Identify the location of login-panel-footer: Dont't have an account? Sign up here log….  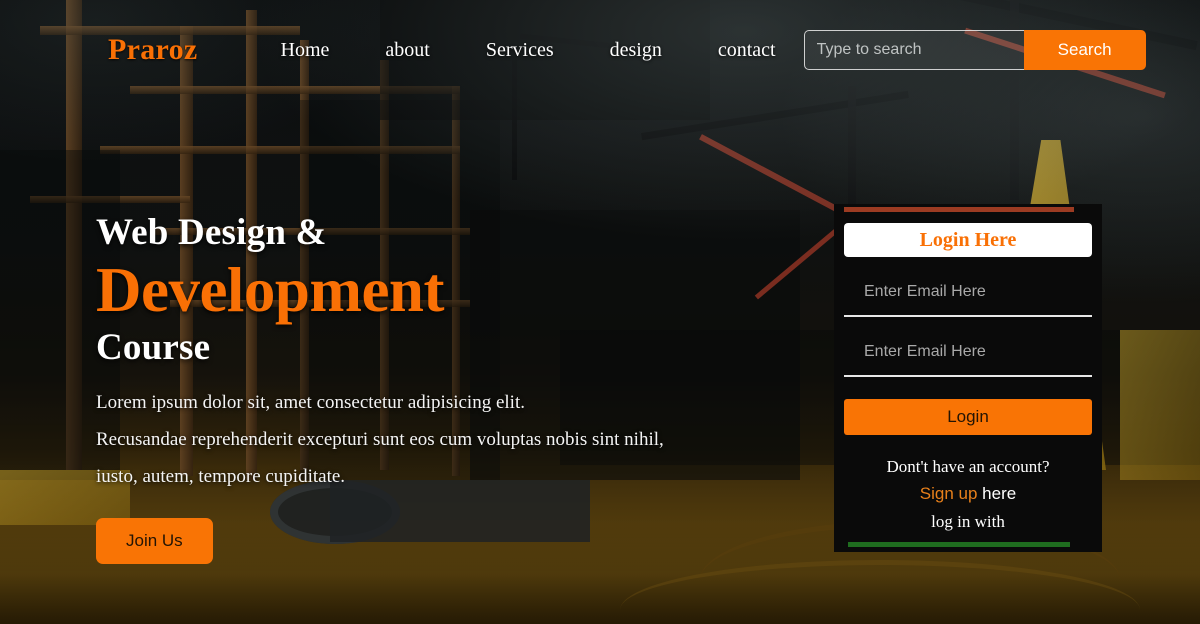
(968, 494).